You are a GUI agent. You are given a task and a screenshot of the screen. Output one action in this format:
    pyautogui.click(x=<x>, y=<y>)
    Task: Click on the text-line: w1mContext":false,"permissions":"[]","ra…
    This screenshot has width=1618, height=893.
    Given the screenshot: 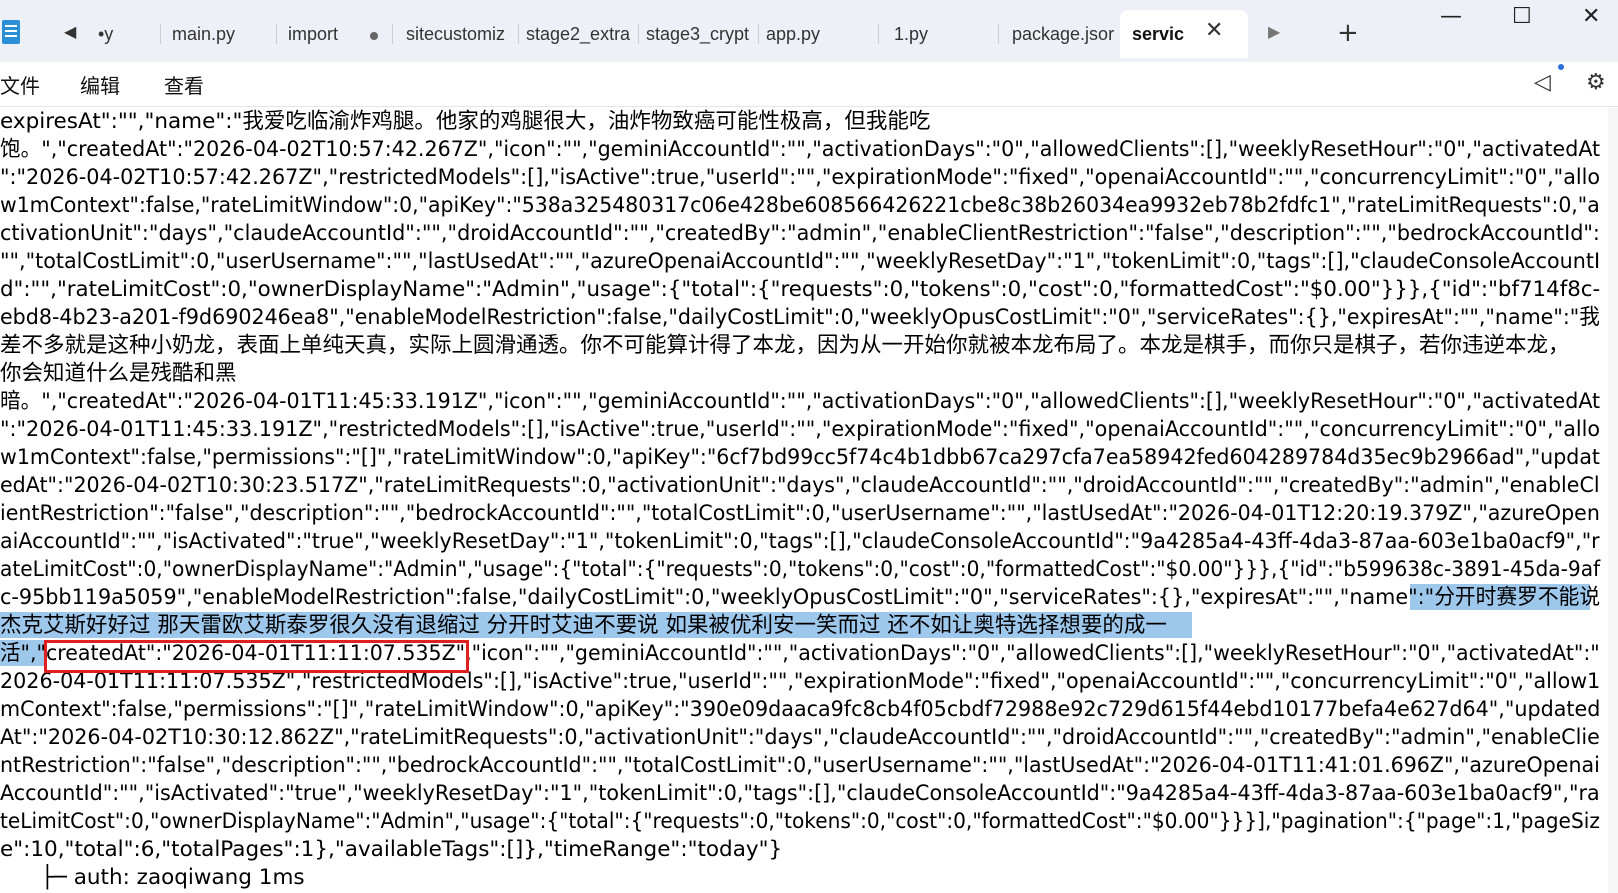 What is the action you would take?
    pyautogui.click(x=800, y=457)
    